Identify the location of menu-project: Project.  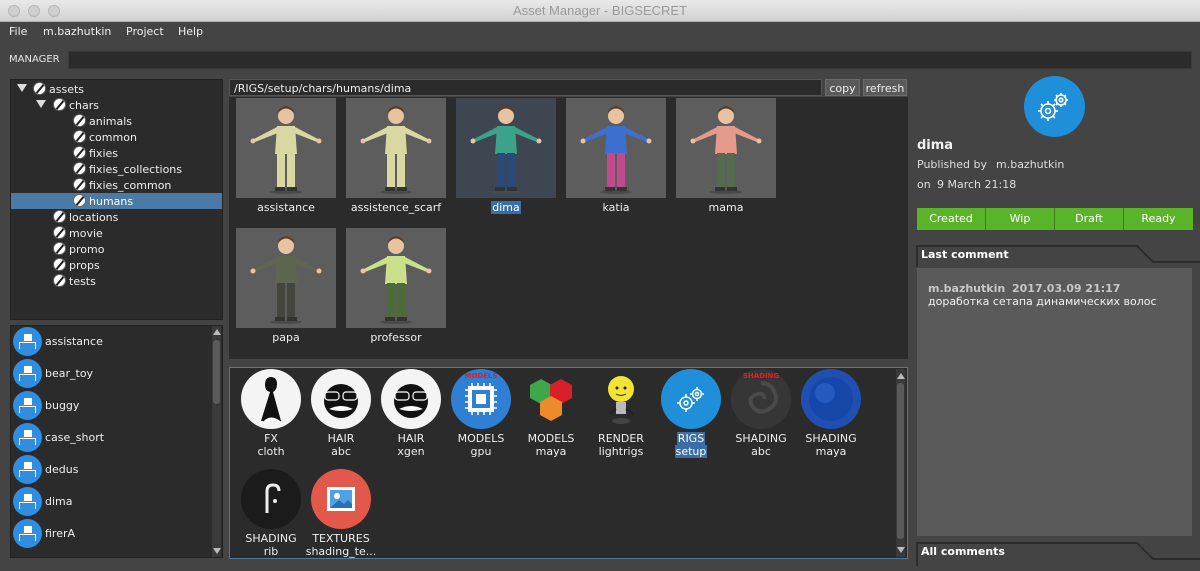
(145, 31).